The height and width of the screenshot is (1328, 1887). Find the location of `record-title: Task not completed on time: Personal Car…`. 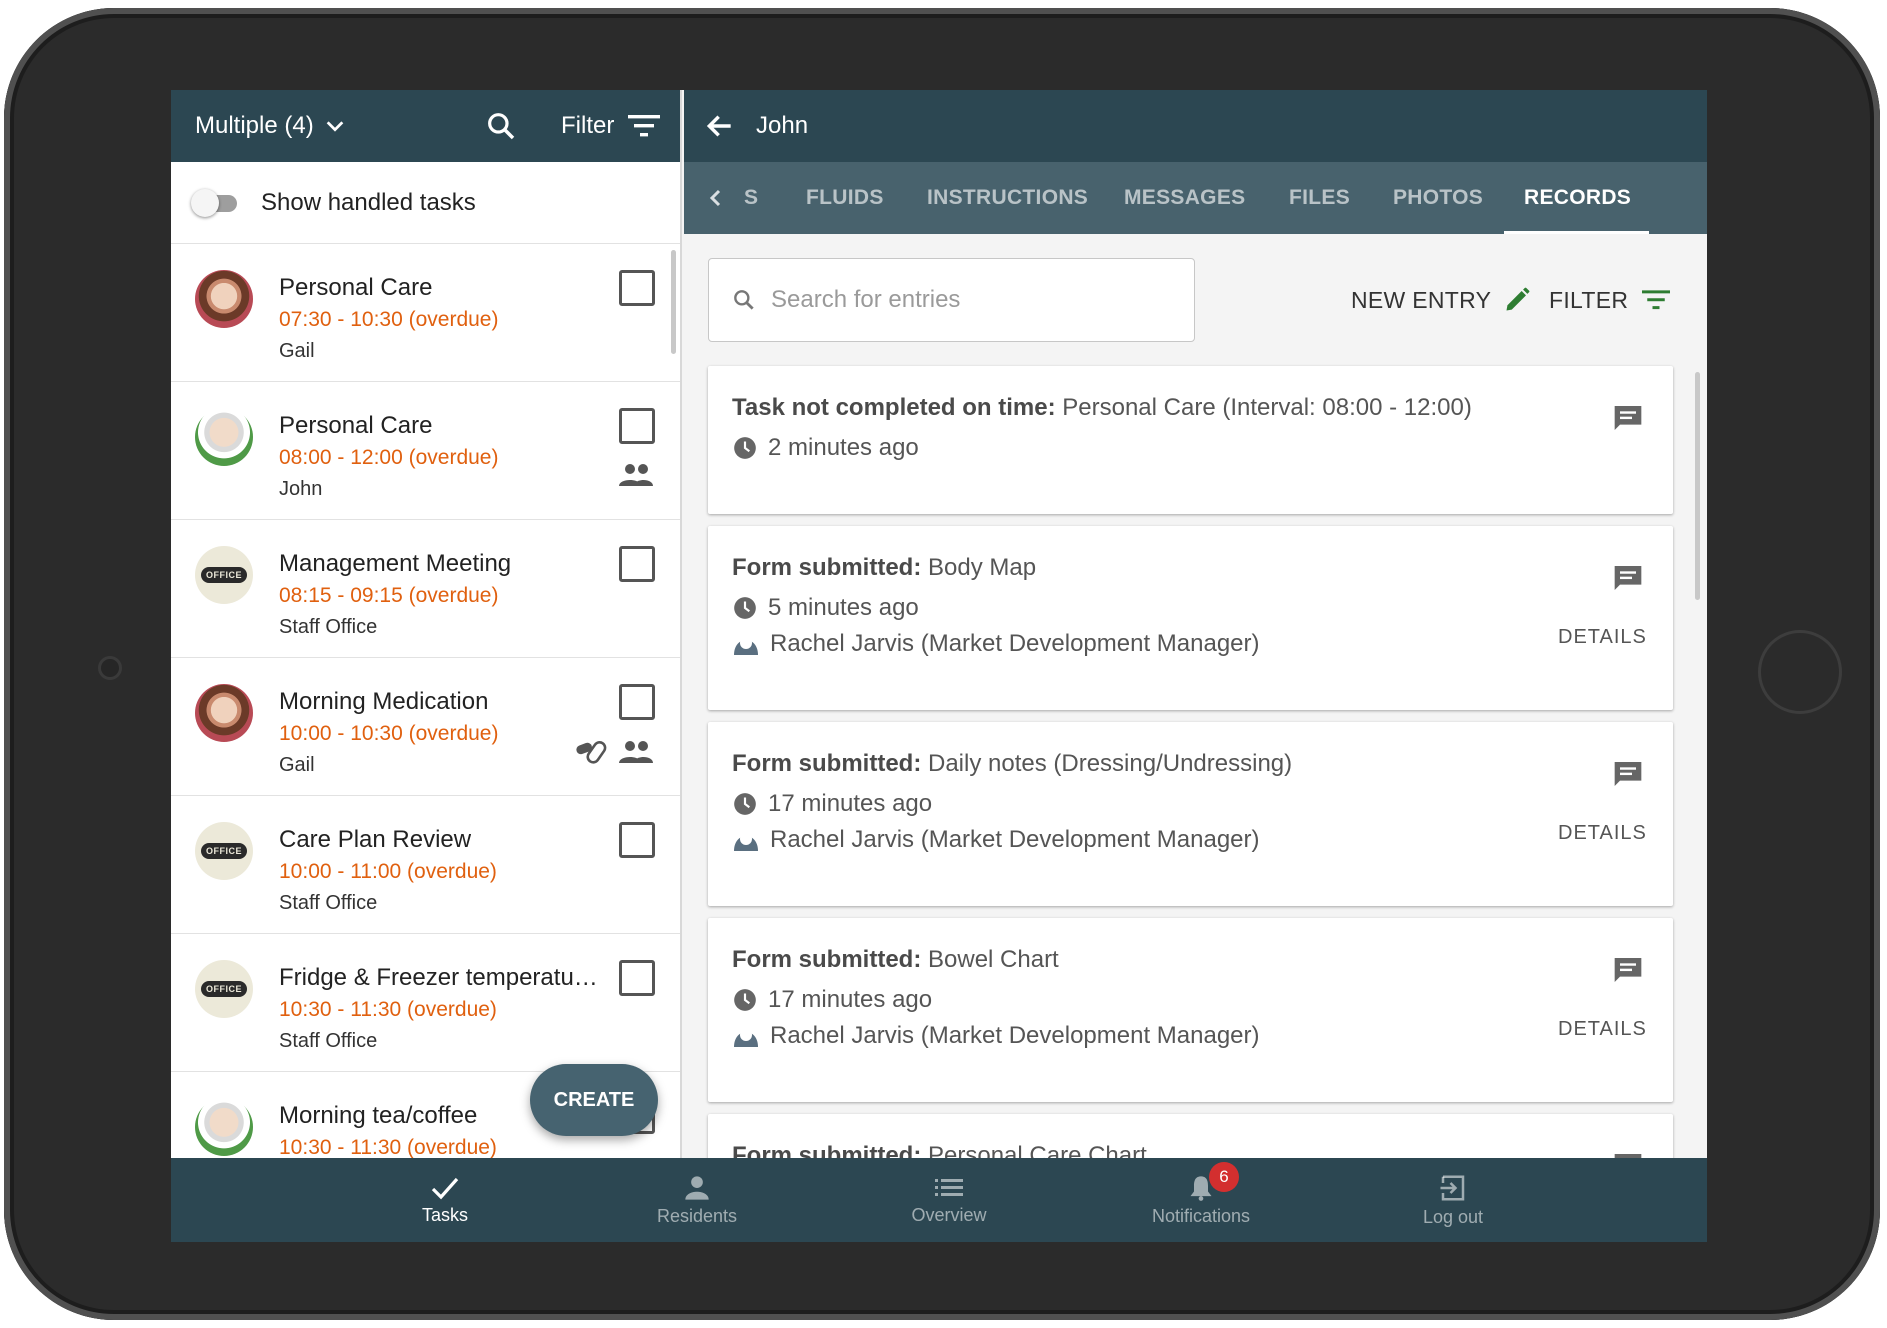

record-title: Task not completed on time: Personal Car… is located at coordinates (1102, 408).